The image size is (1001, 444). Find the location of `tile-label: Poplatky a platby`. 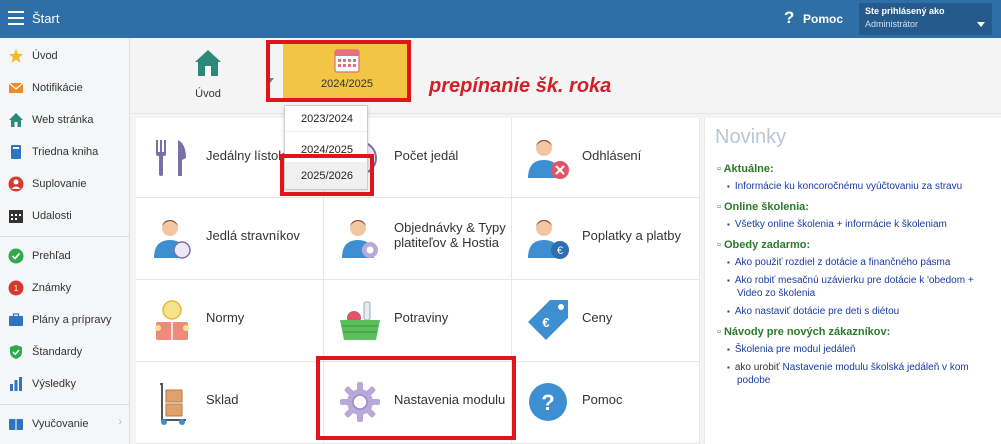

tile-label: Poplatky a platby is located at coordinates (632, 235).